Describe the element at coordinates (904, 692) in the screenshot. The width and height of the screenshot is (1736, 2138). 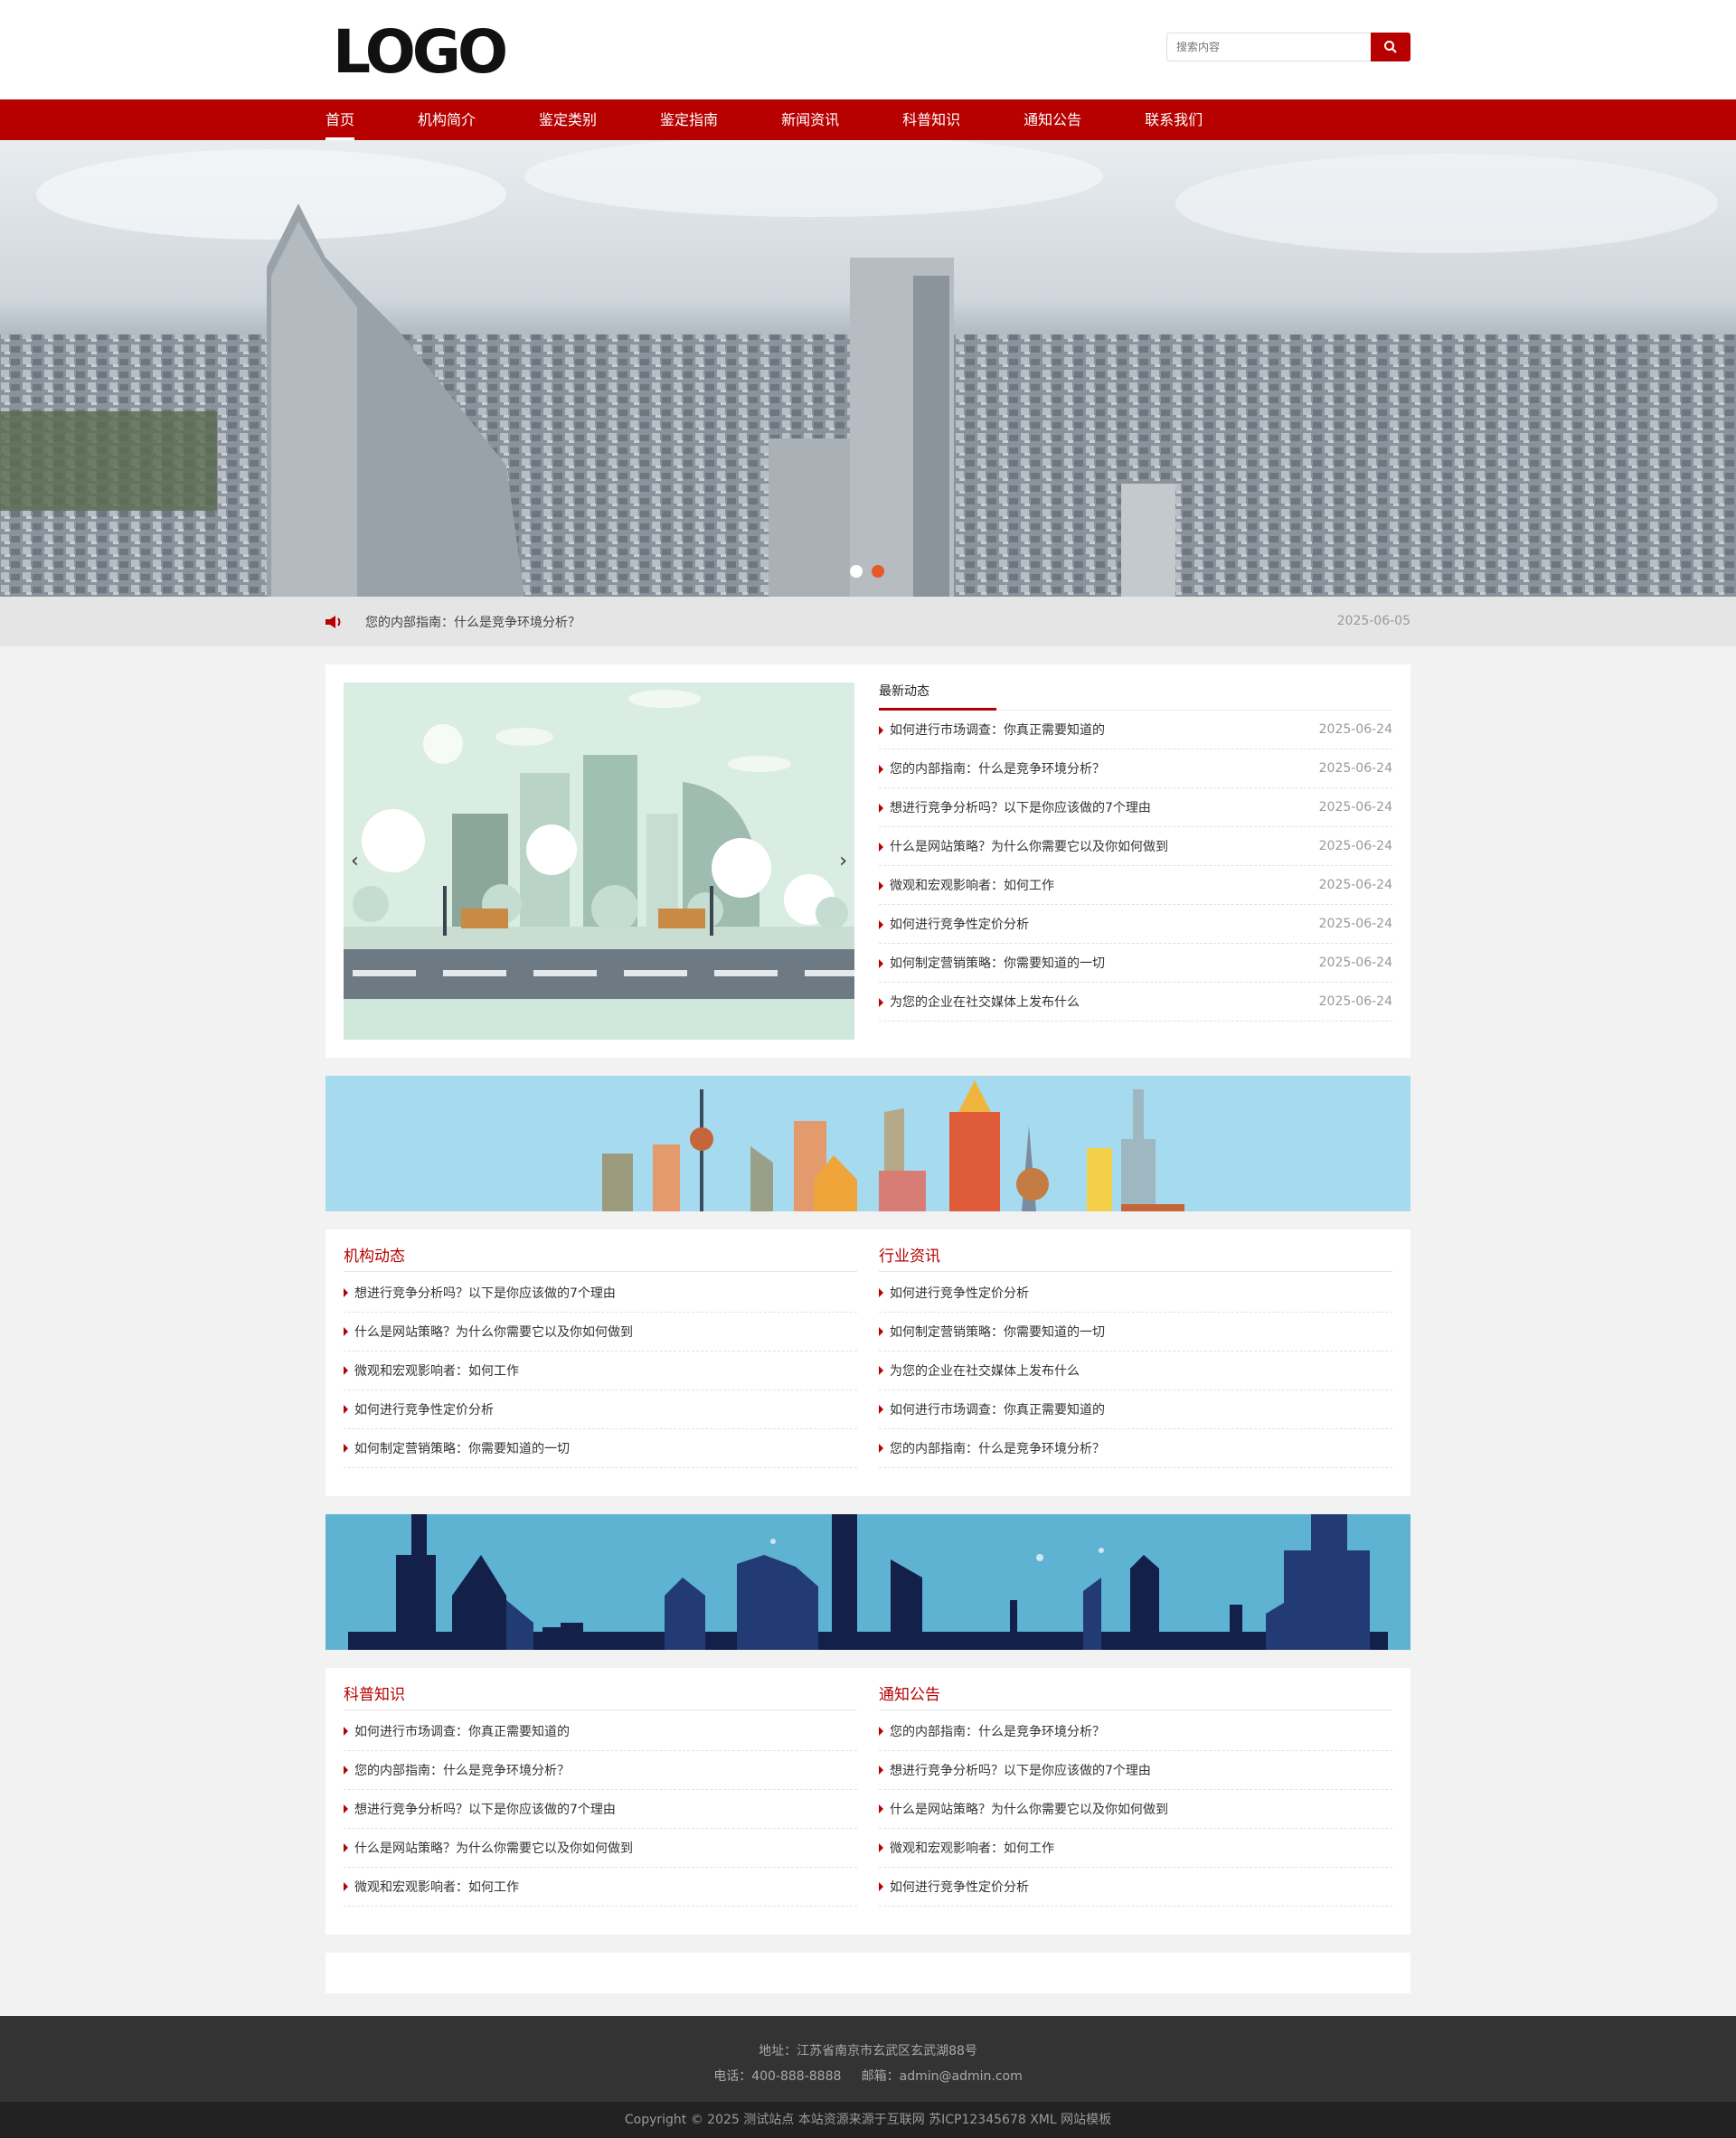
I see `latest-news-title: 最新动态` at that location.